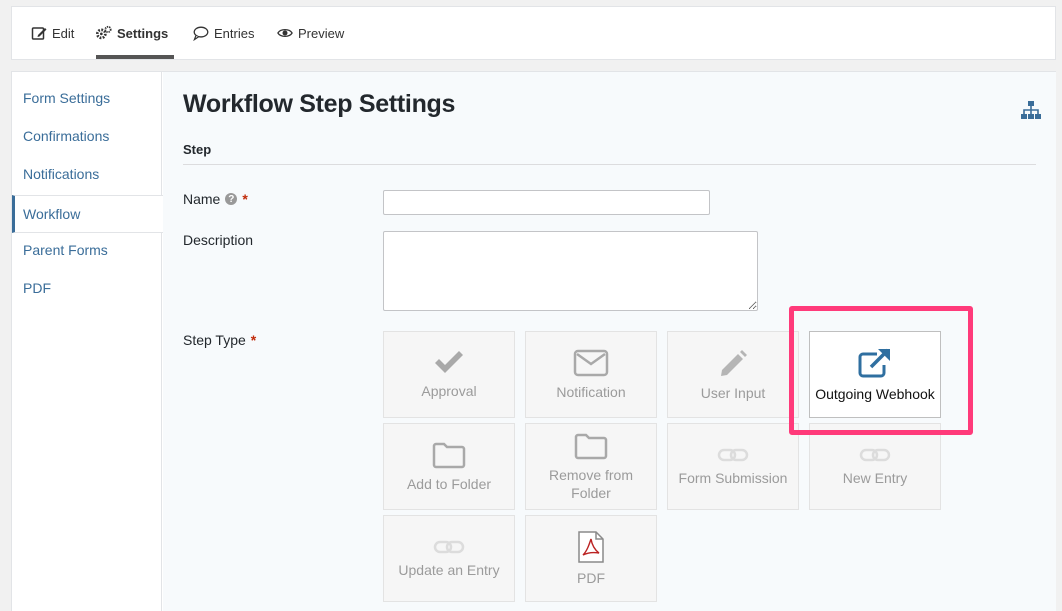 The height and width of the screenshot is (611, 1062). Describe the element at coordinates (104, 33) in the screenshot. I see `gears-icon` at that location.